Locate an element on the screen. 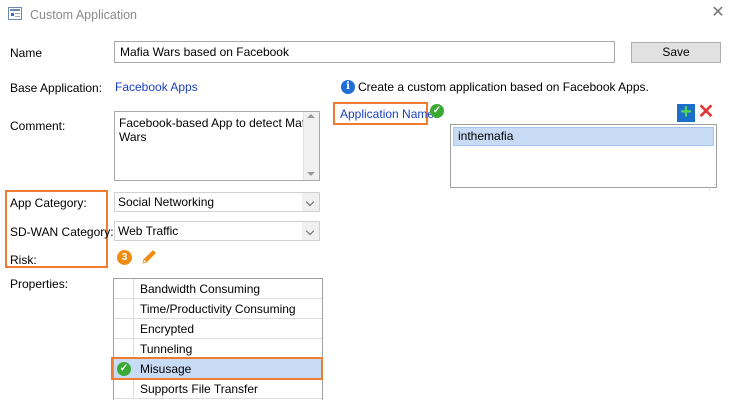  property-row: Supports File Transfer is located at coordinates (218, 389).